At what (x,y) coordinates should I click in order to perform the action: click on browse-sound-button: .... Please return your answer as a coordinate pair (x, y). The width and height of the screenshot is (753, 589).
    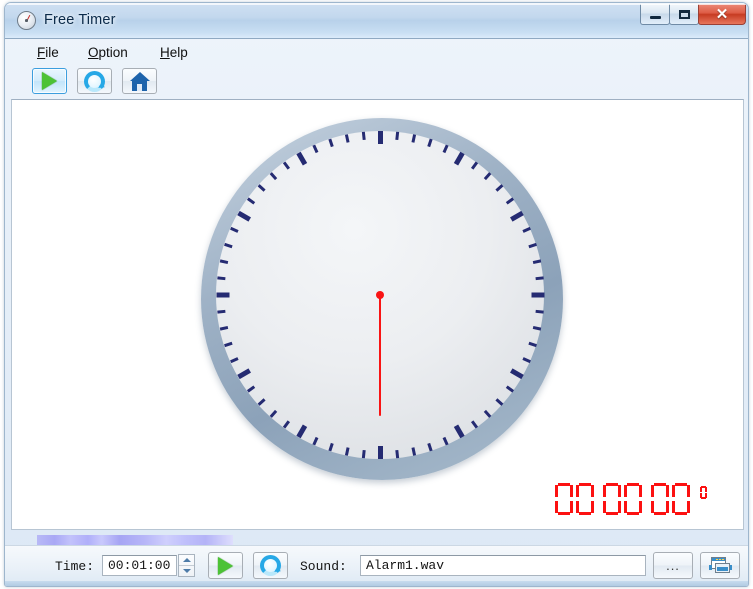
    Looking at the image, I should click on (673, 565).